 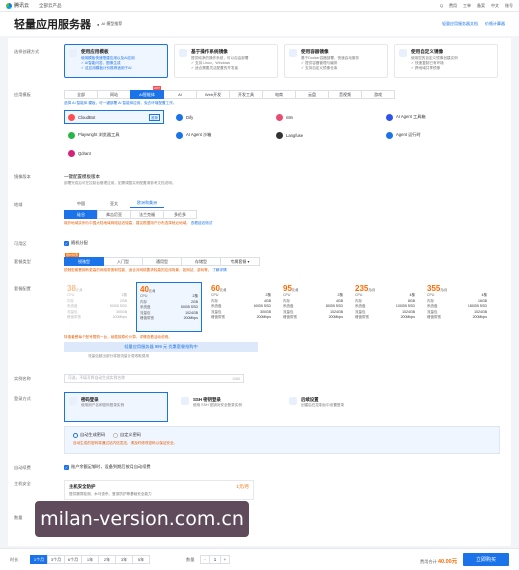 I want to click on random-zone-checkbox: ✓ 随机分配, so click(x=76, y=243).